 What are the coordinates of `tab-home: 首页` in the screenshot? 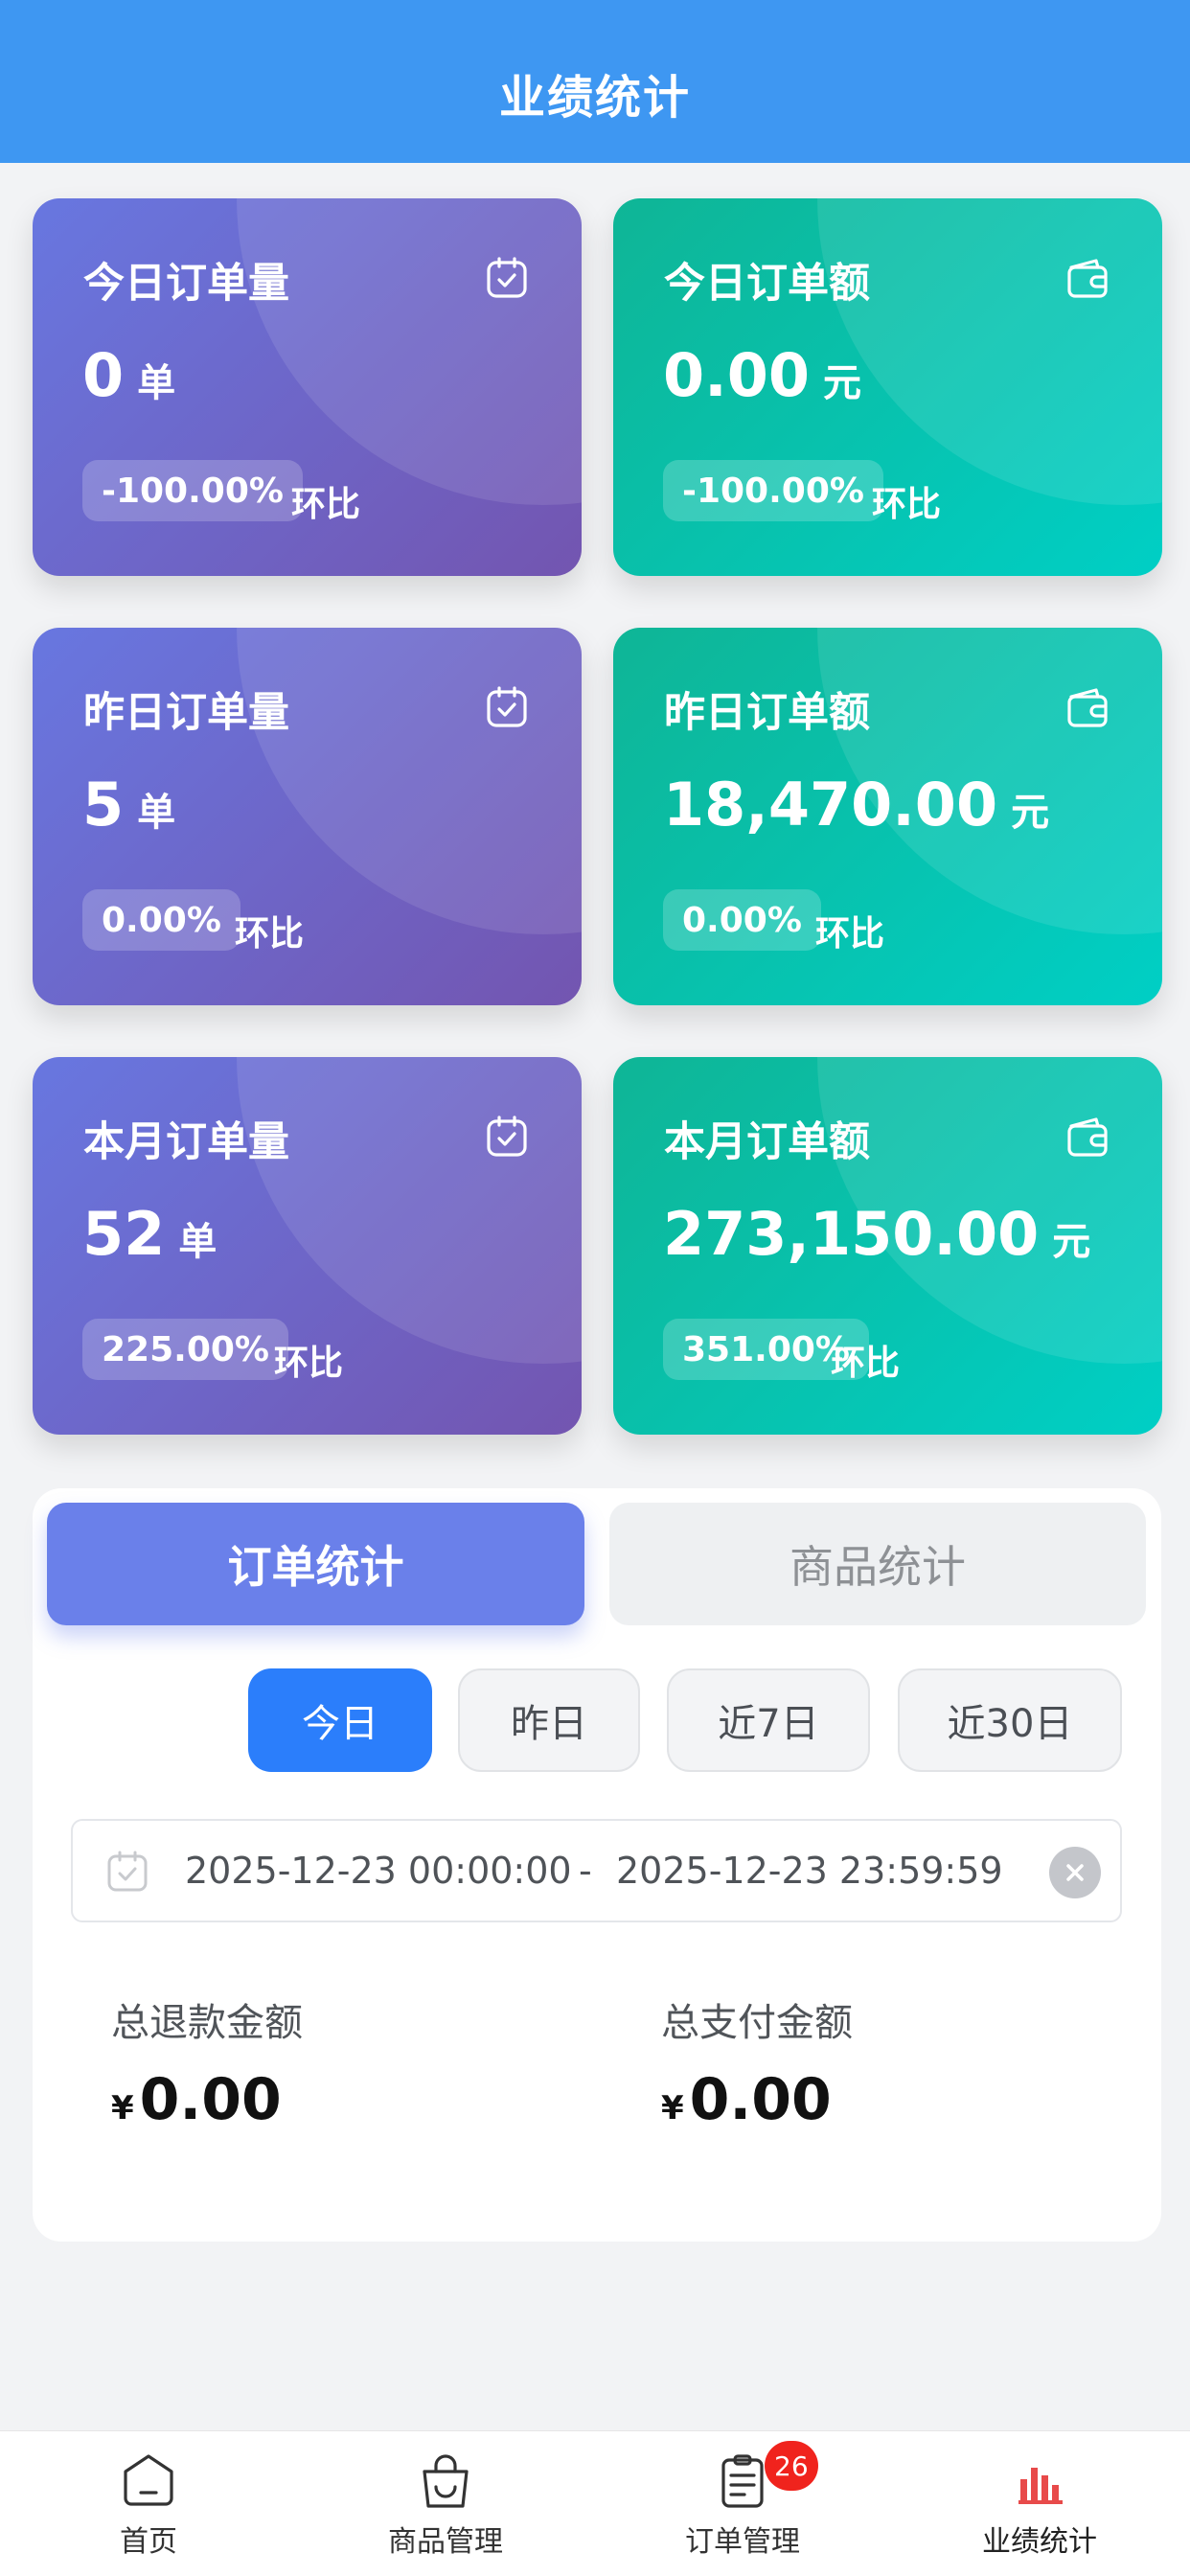 It's located at (148, 2503).